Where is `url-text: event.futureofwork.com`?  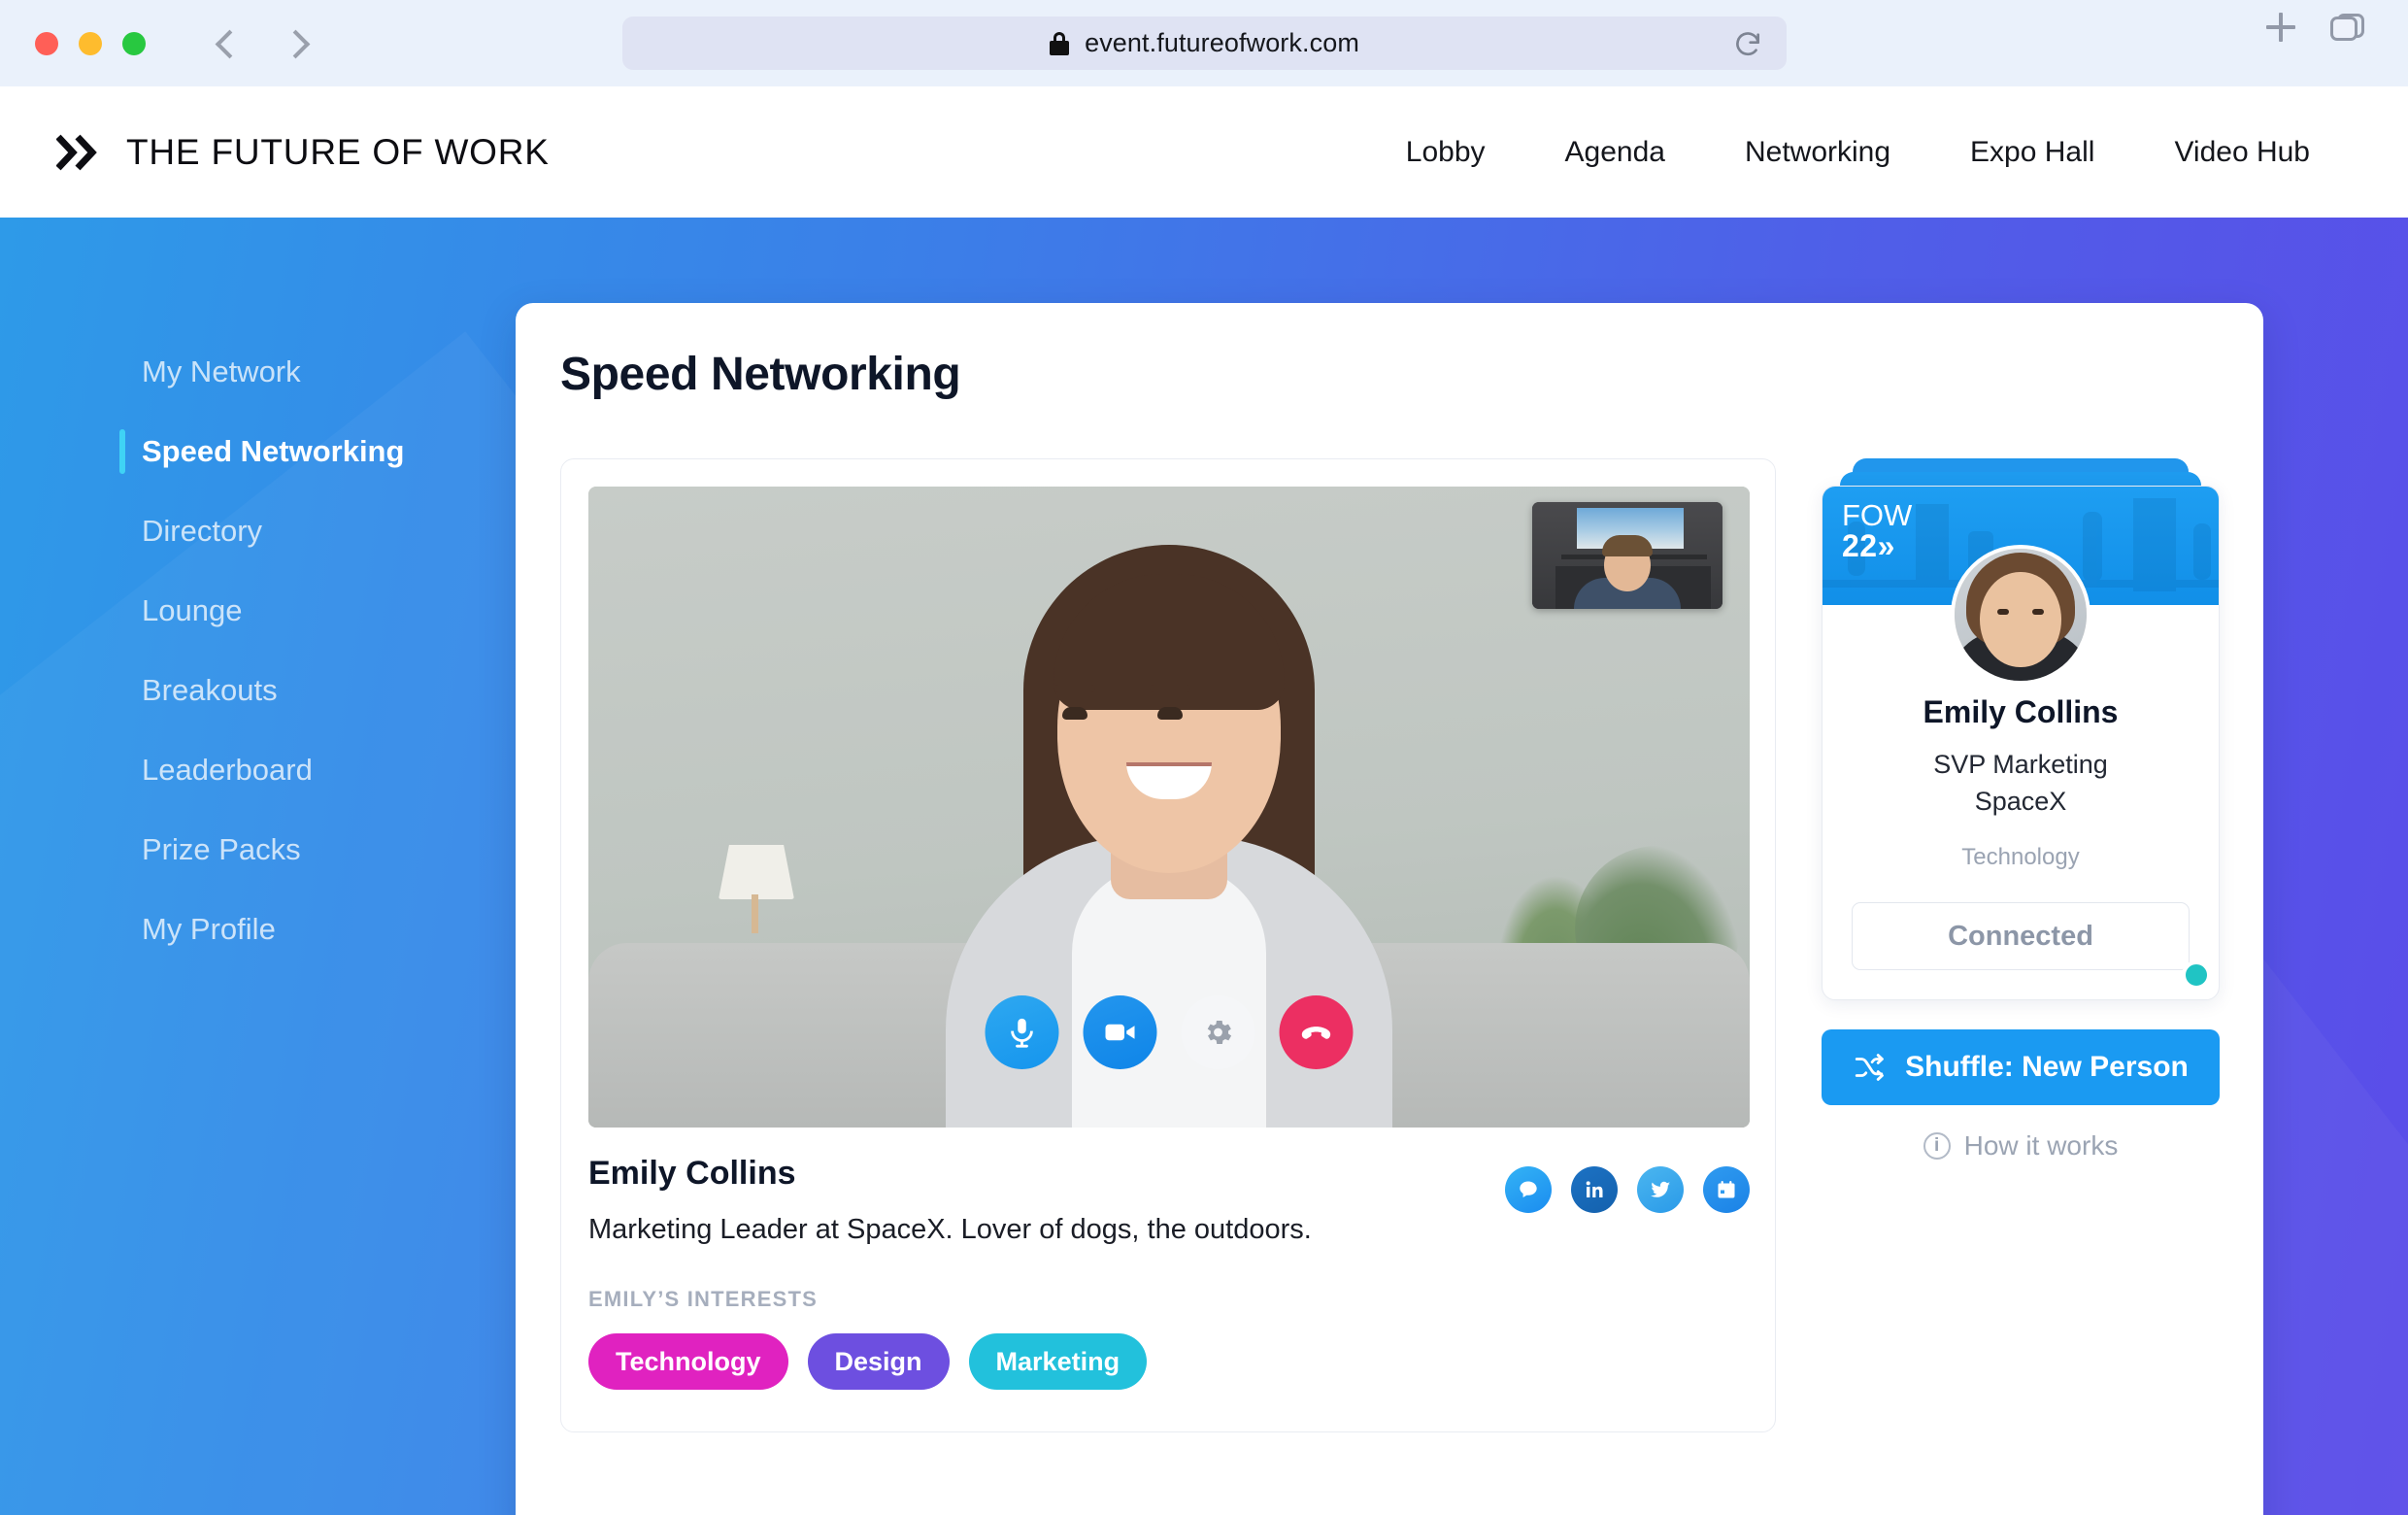
url-text: event.futureofwork.com is located at coordinates (1222, 42).